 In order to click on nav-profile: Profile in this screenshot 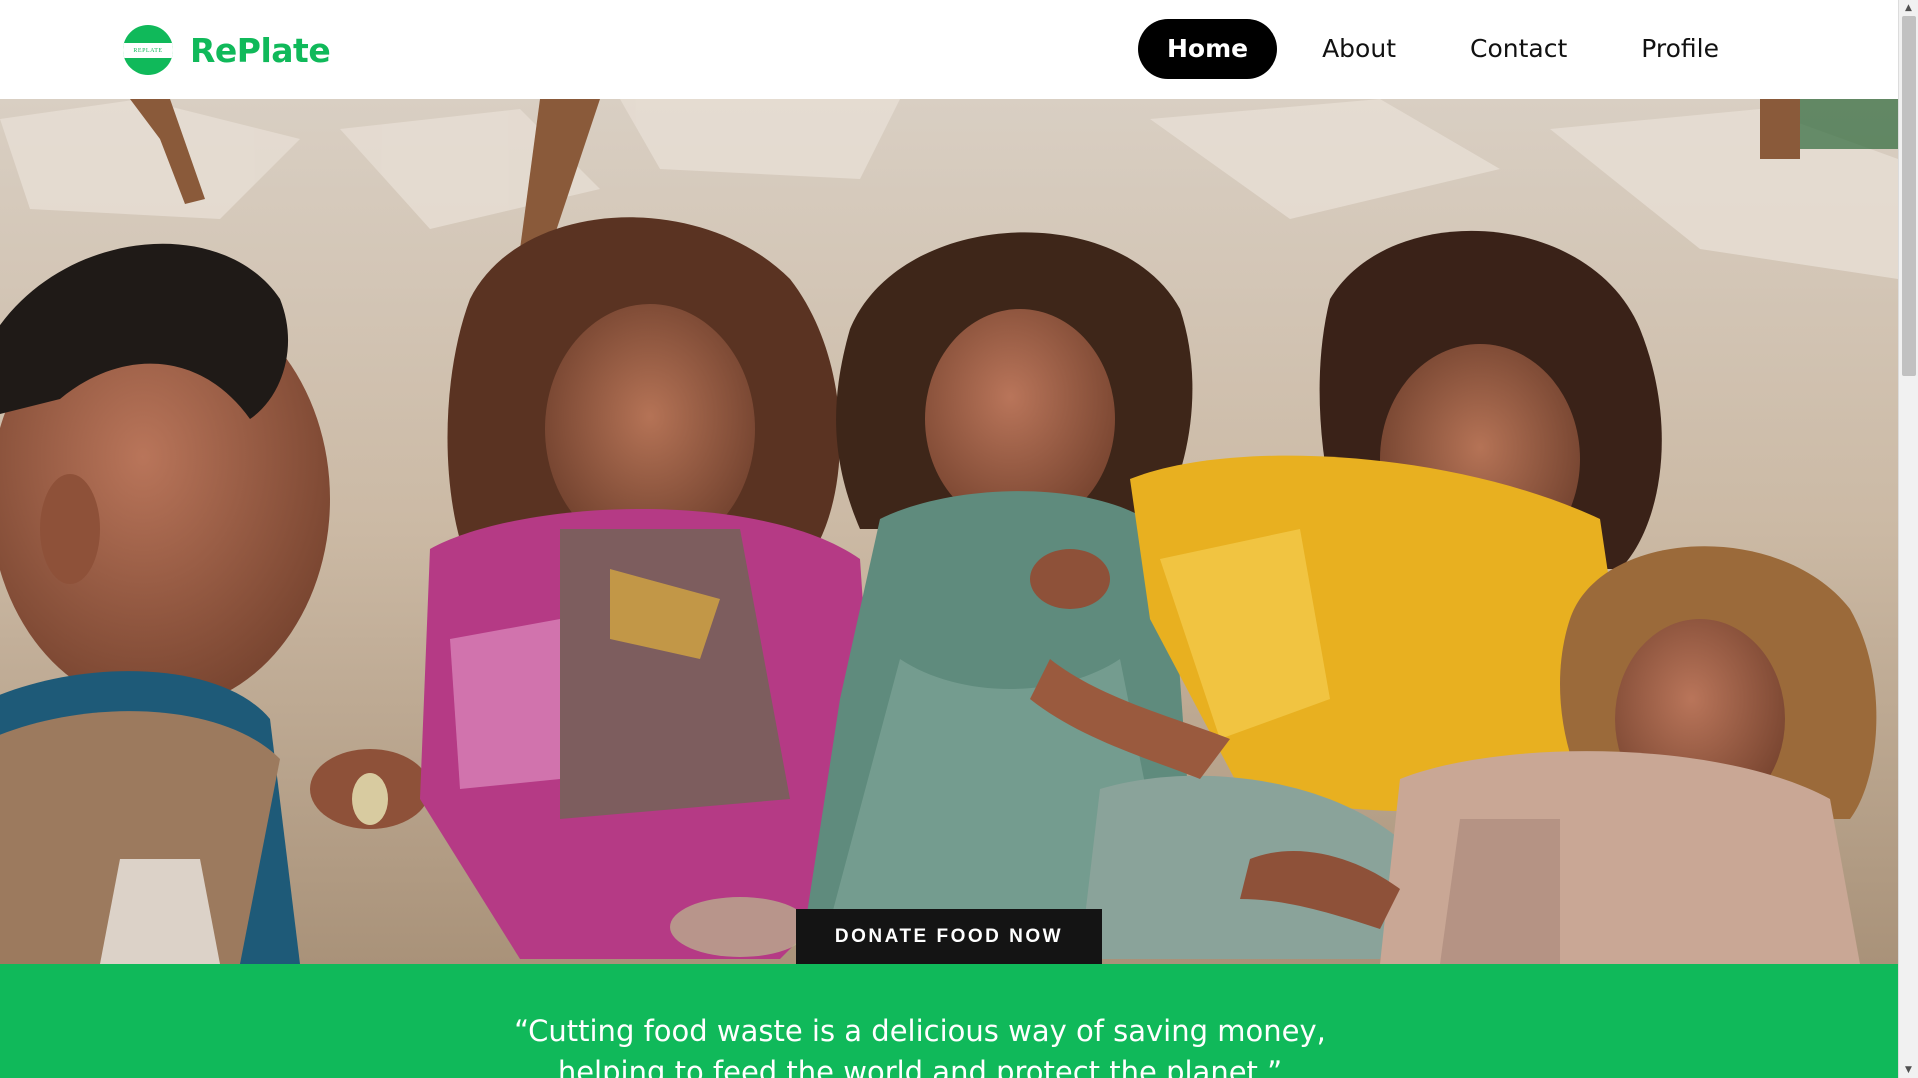, I will do `click(1680, 49)`.